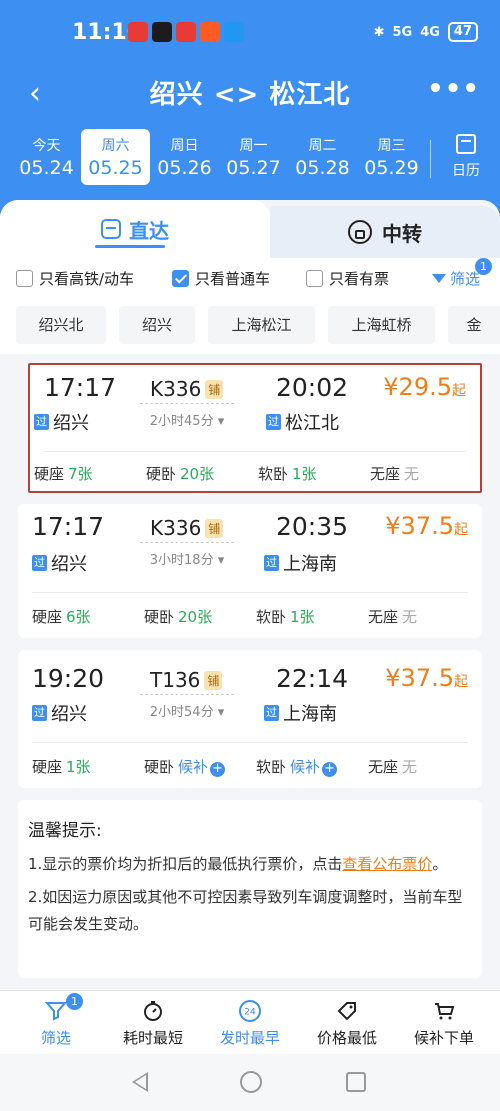 This screenshot has height=1111, width=500. Describe the element at coordinates (111, 229) in the screenshot. I see `train-icon` at that location.